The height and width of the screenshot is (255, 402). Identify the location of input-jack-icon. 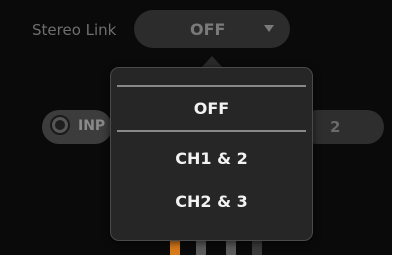
(60, 125).